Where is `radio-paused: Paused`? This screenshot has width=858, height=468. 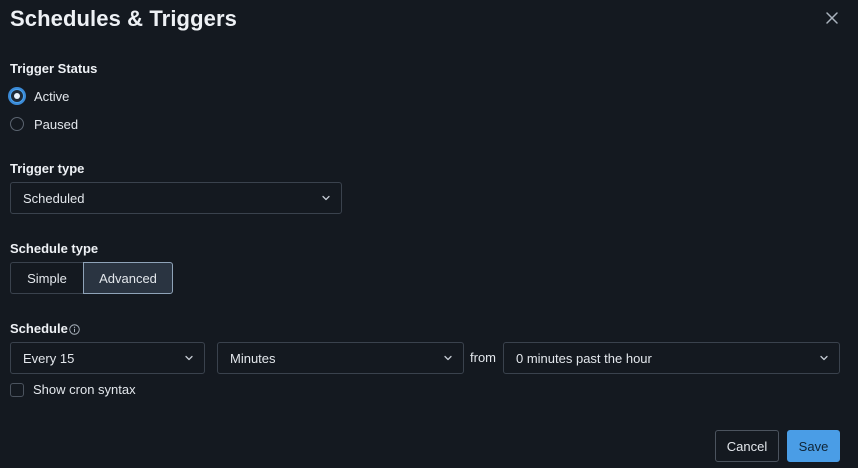 radio-paused: Paused is located at coordinates (44, 124).